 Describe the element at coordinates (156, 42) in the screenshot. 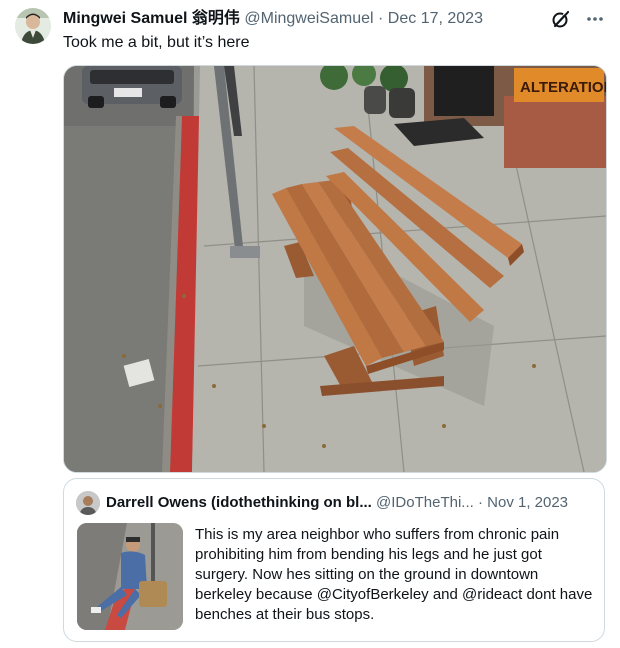

I see `tweet-text: Took me a bit, but it’s here` at that location.